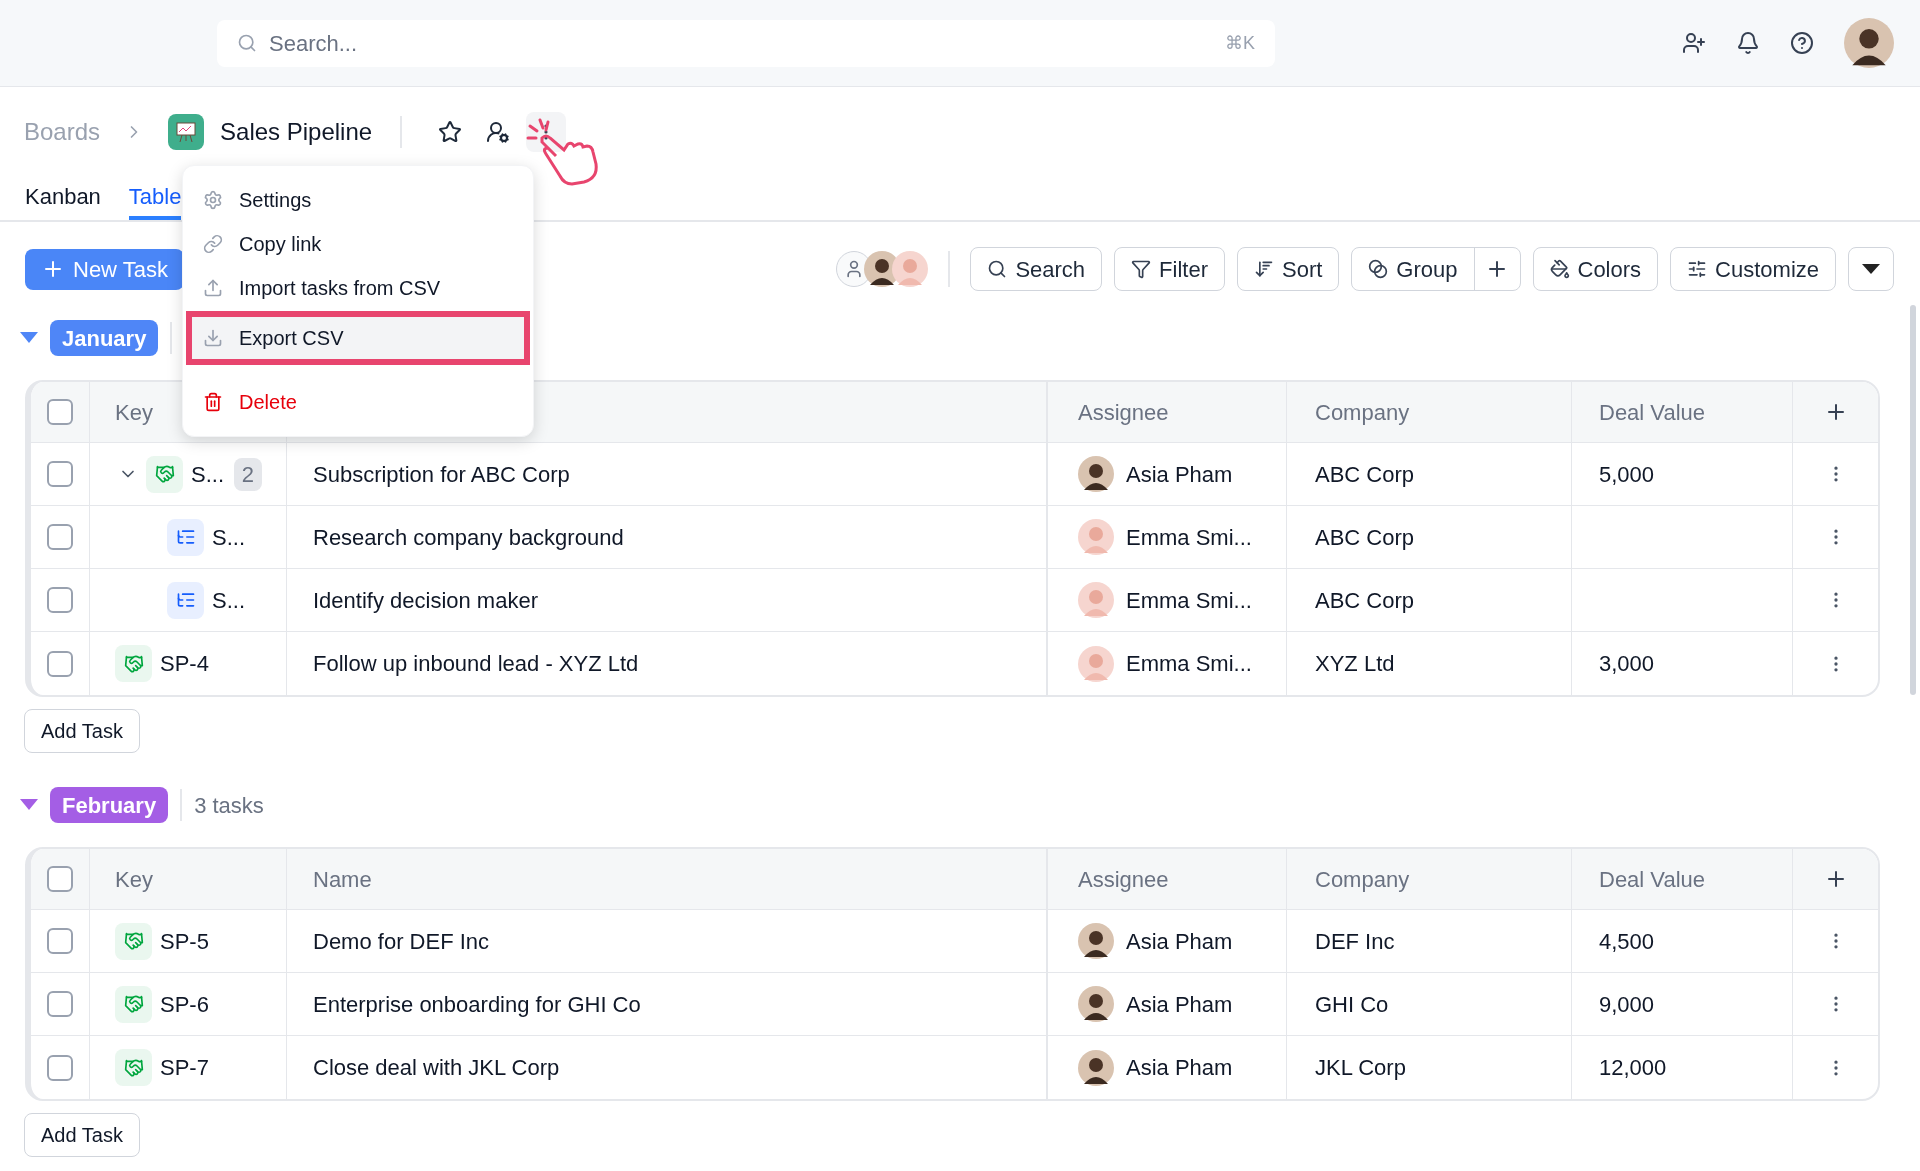 Image resolution: width=1920 pixels, height=1171 pixels. Describe the element at coordinates (358, 200) in the screenshot. I see `menu-item: Settings` at that location.